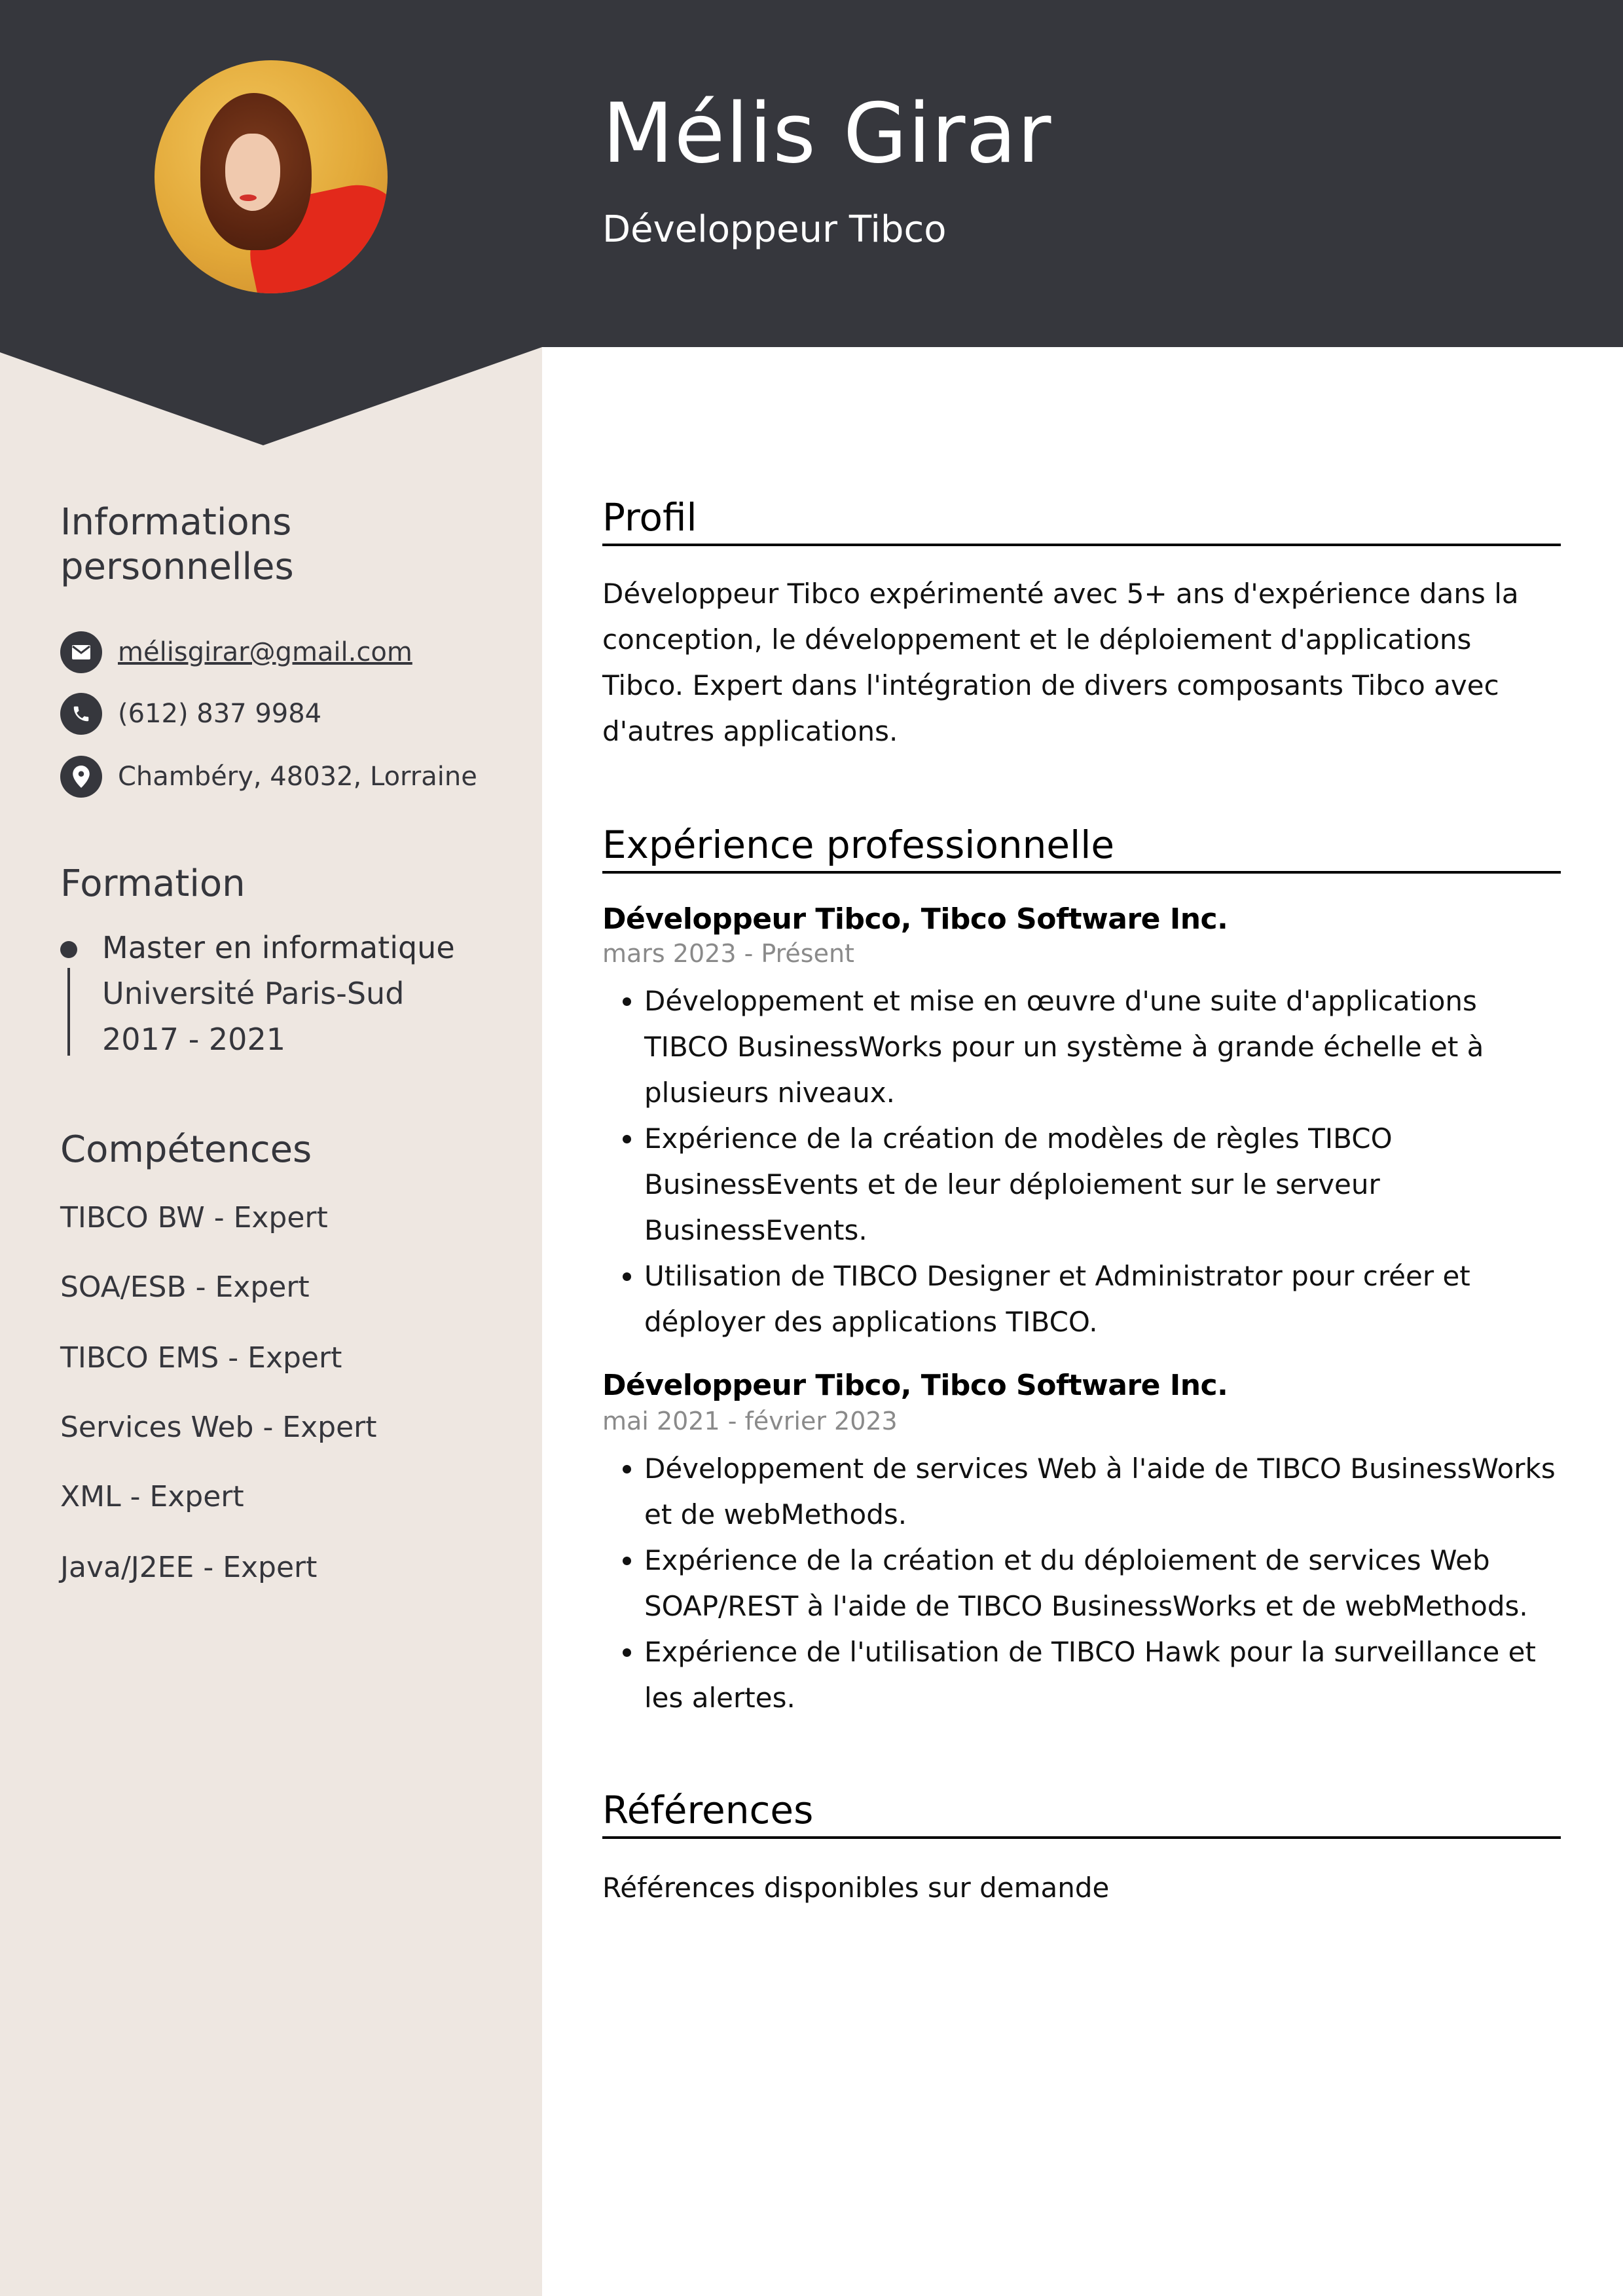 The width and height of the screenshot is (1623, 2296). I want to click on education-heading: Formation, so click(153, 884).